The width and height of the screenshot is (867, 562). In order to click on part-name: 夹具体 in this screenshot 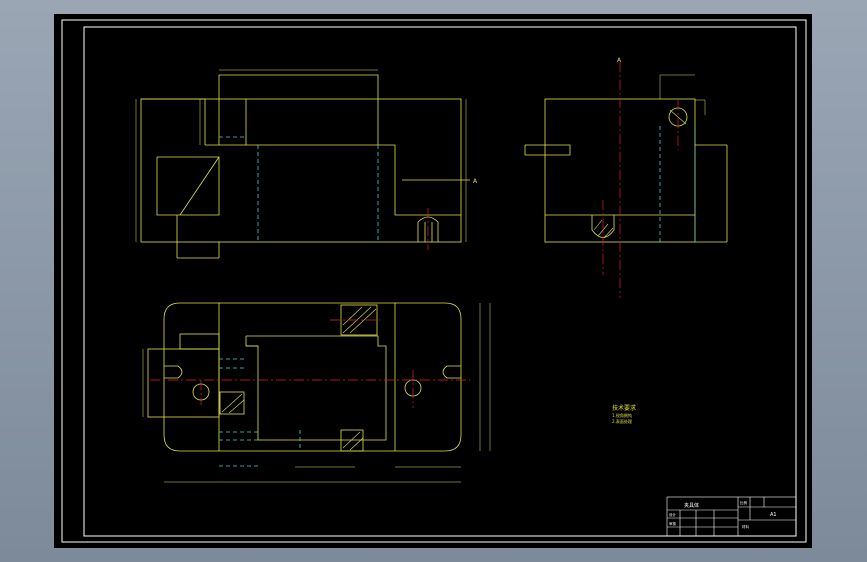, I will do `click(691, 505)`.